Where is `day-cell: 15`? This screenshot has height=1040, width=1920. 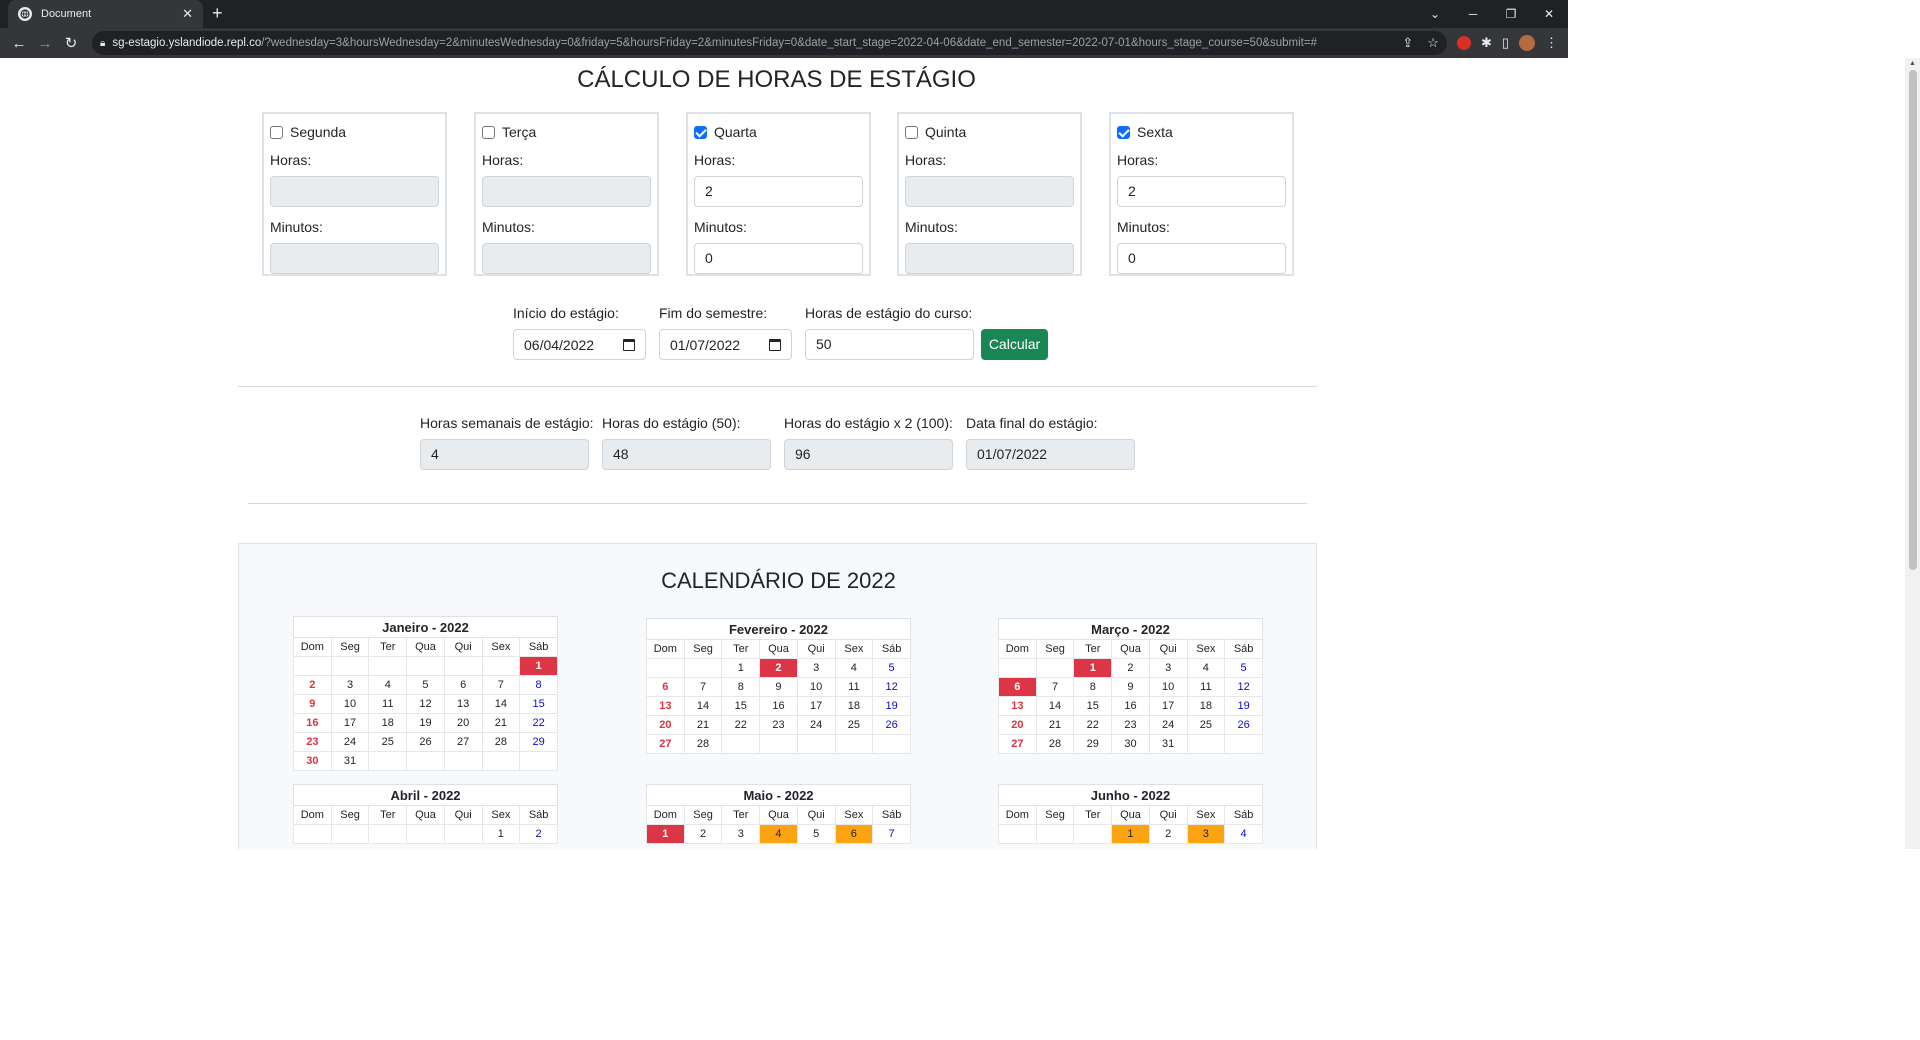
day-cell: 15 is located at coordinates (1093, 706).